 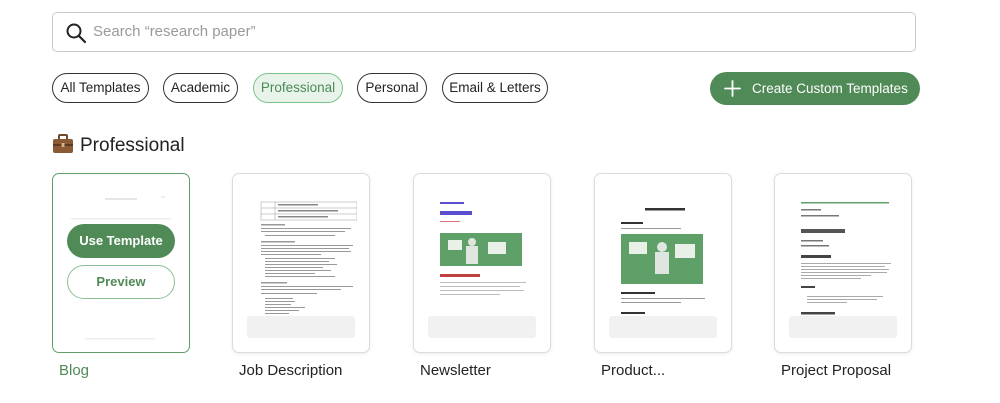 What do you see at coordinates (493, 31) in the screenshot?
I see `search-input` at bounding box center [493, 31].